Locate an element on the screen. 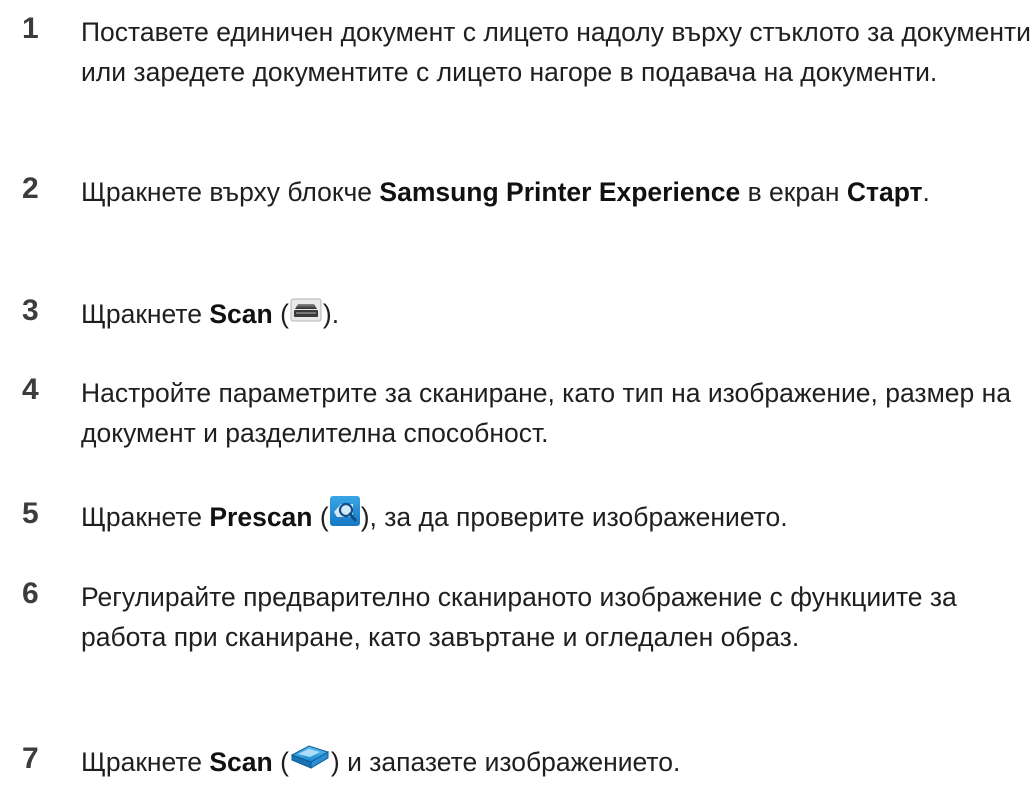 This screenshot has width=1035, height=800. step-number: 1 is located at coordinates (30, 28).